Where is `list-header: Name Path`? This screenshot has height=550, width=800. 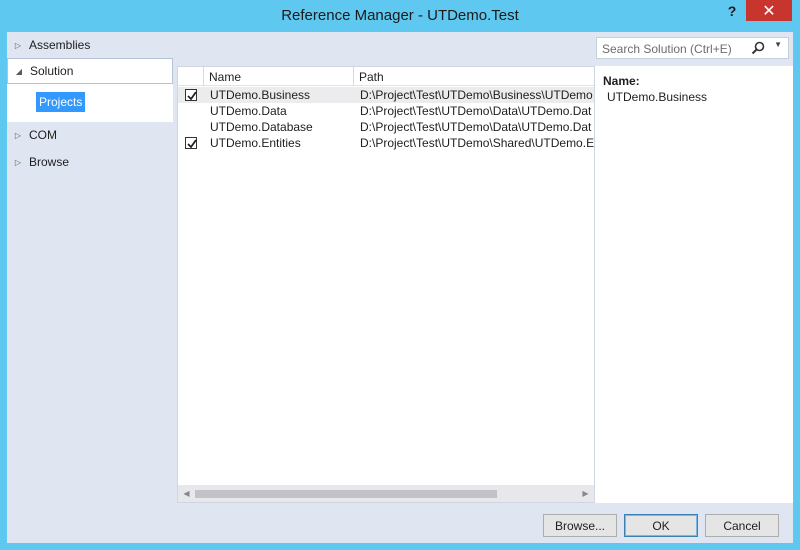
list-header: Name Path is located at coordinates (386, 76).